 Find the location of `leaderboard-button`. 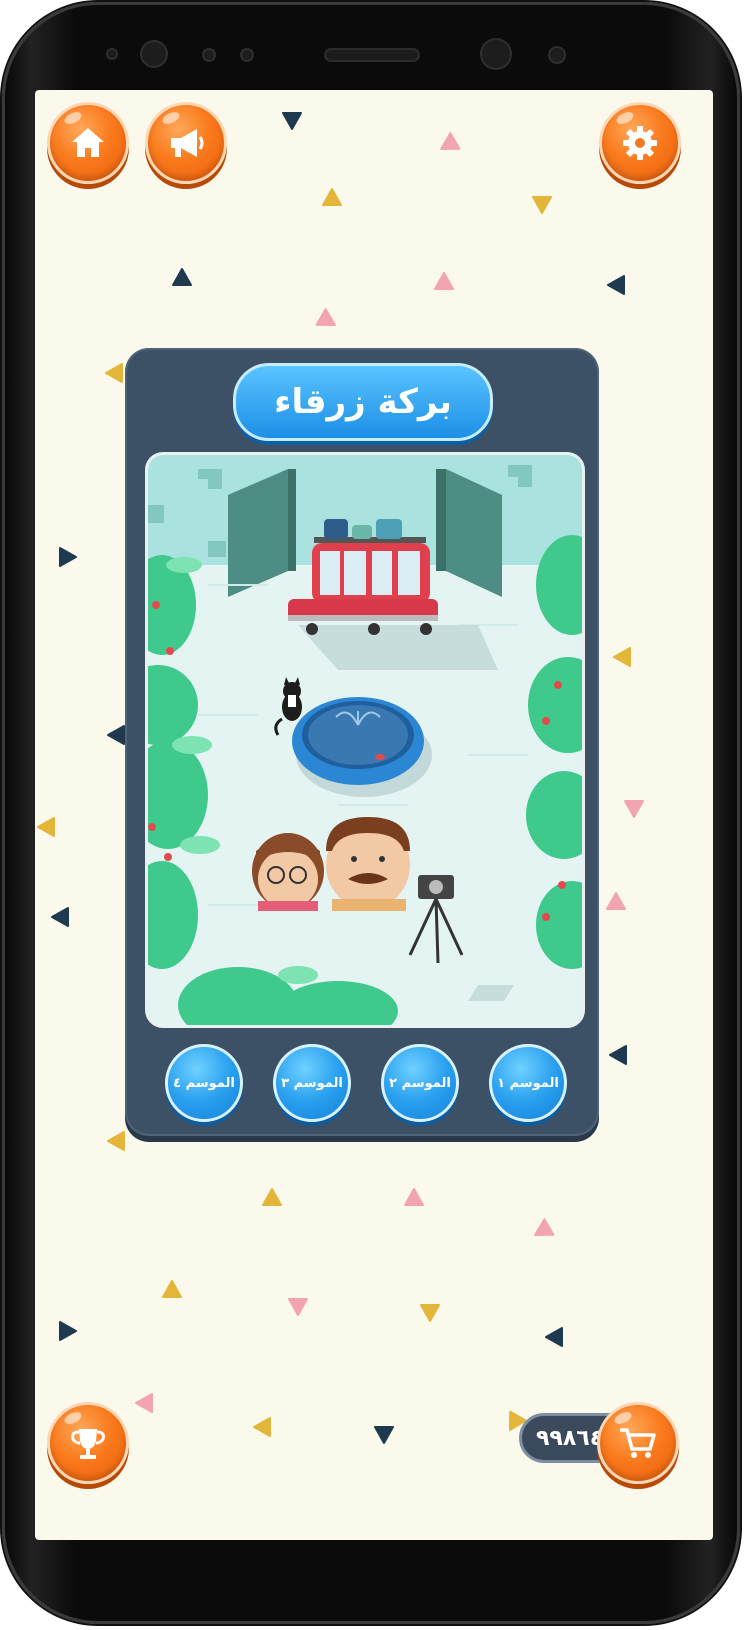

leaderboard-button is located at coordinates (88, 1443).